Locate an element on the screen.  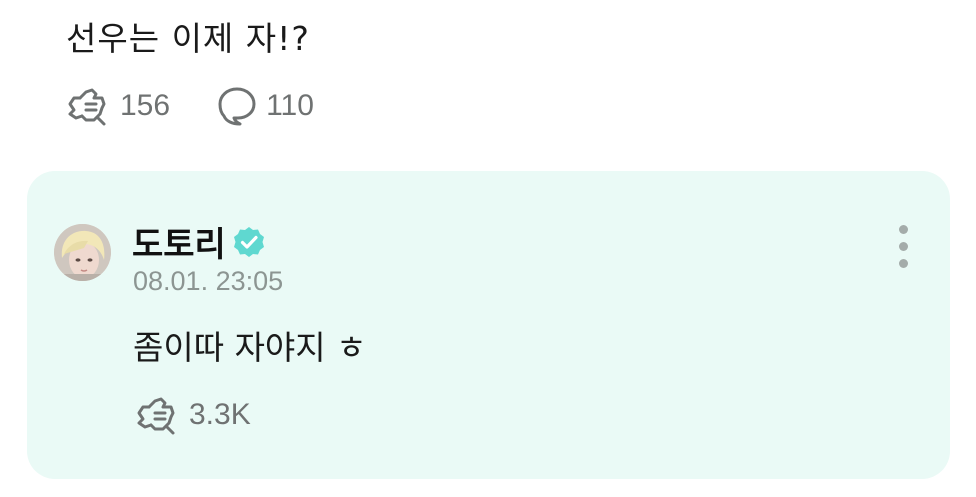
post-comments-count: 110 is located at coordinates (290, 105).